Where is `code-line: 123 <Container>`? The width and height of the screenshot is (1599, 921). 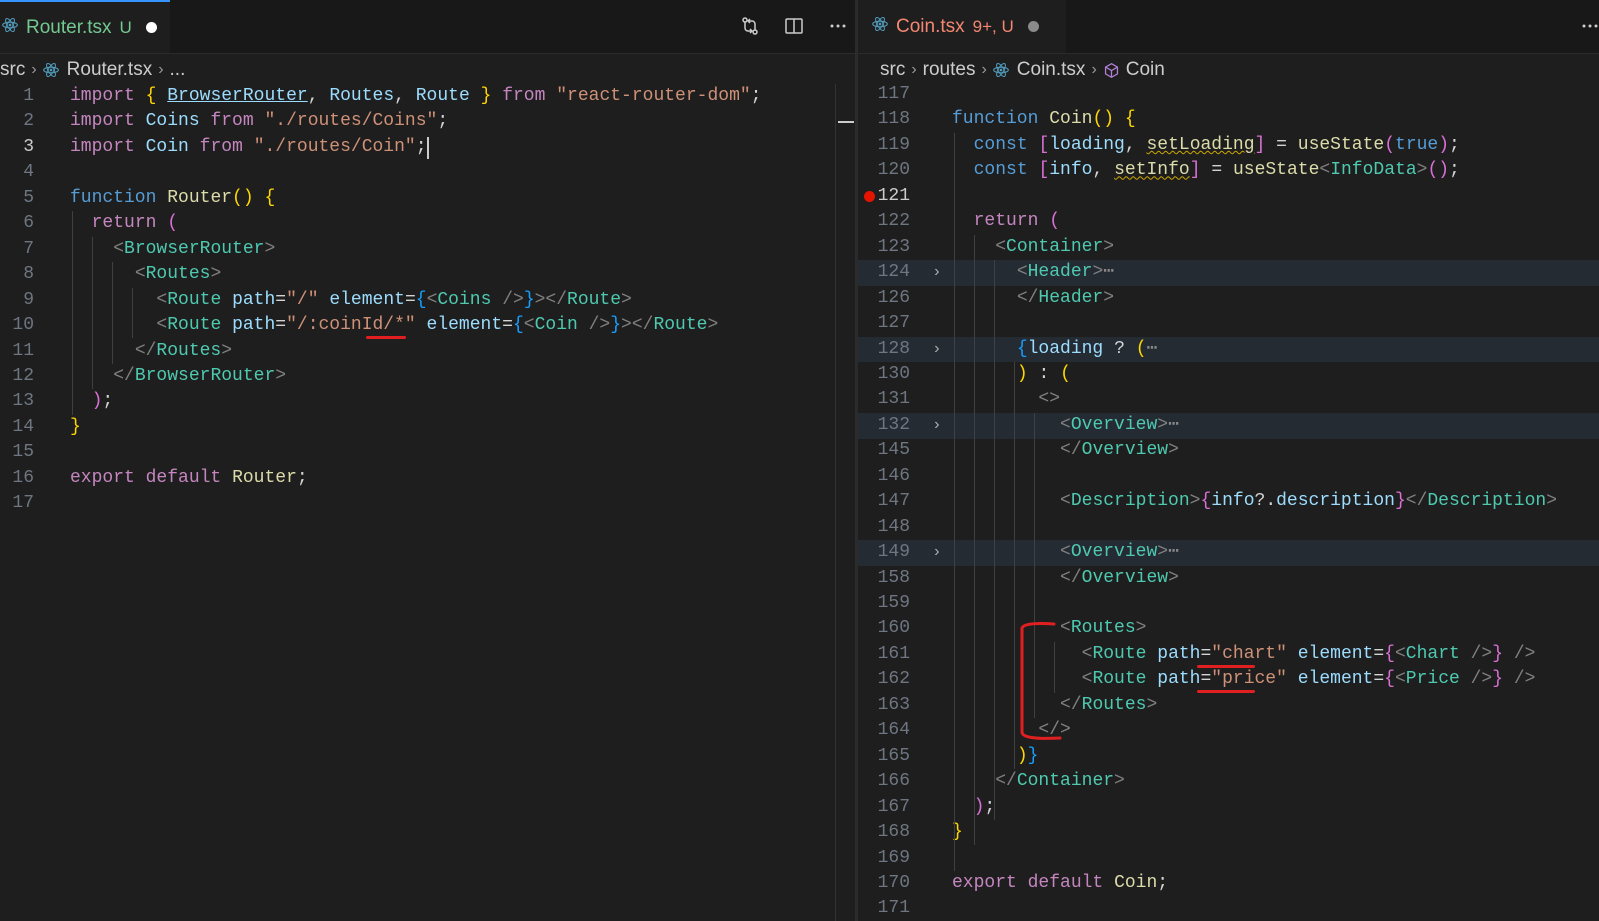
code-line: 123 <Container> is located at coordinates (1228, 248).